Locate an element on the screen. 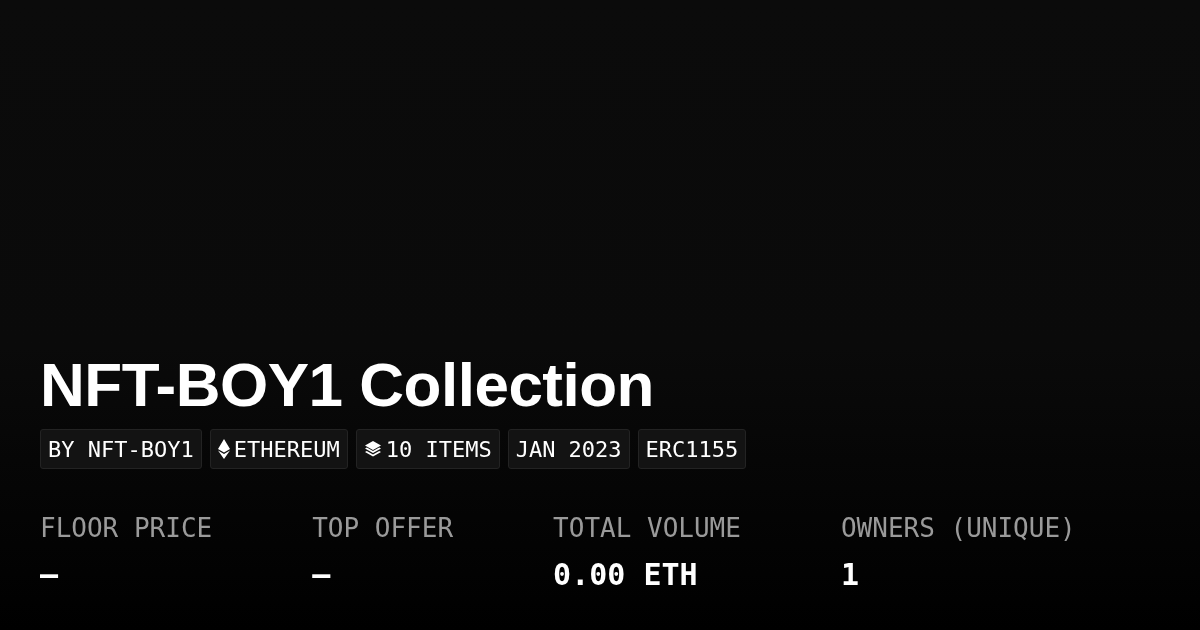 The height and width of the screenshot is (630, 1200). info-tag: ETHEREUM is located at coordinates (278, 449).